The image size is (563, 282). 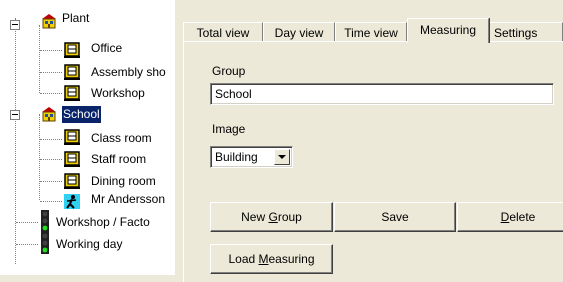 I want to click on tree-item-label: Working day, so click(x=89, y=244).